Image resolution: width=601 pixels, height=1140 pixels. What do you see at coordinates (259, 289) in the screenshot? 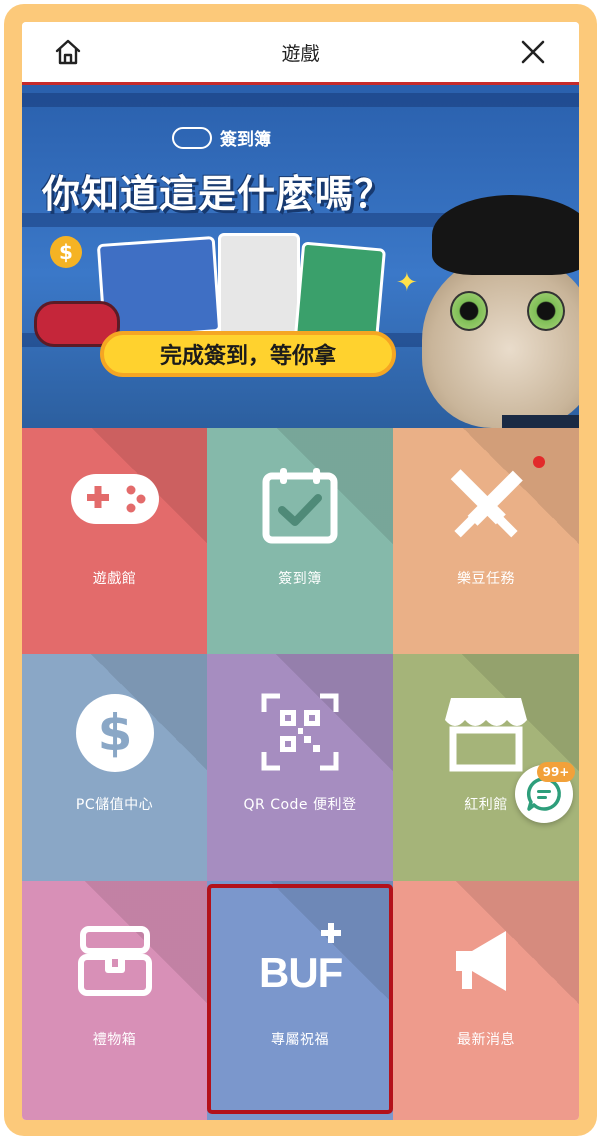
I see `banner-book-card` at bounding box center [259, 289].